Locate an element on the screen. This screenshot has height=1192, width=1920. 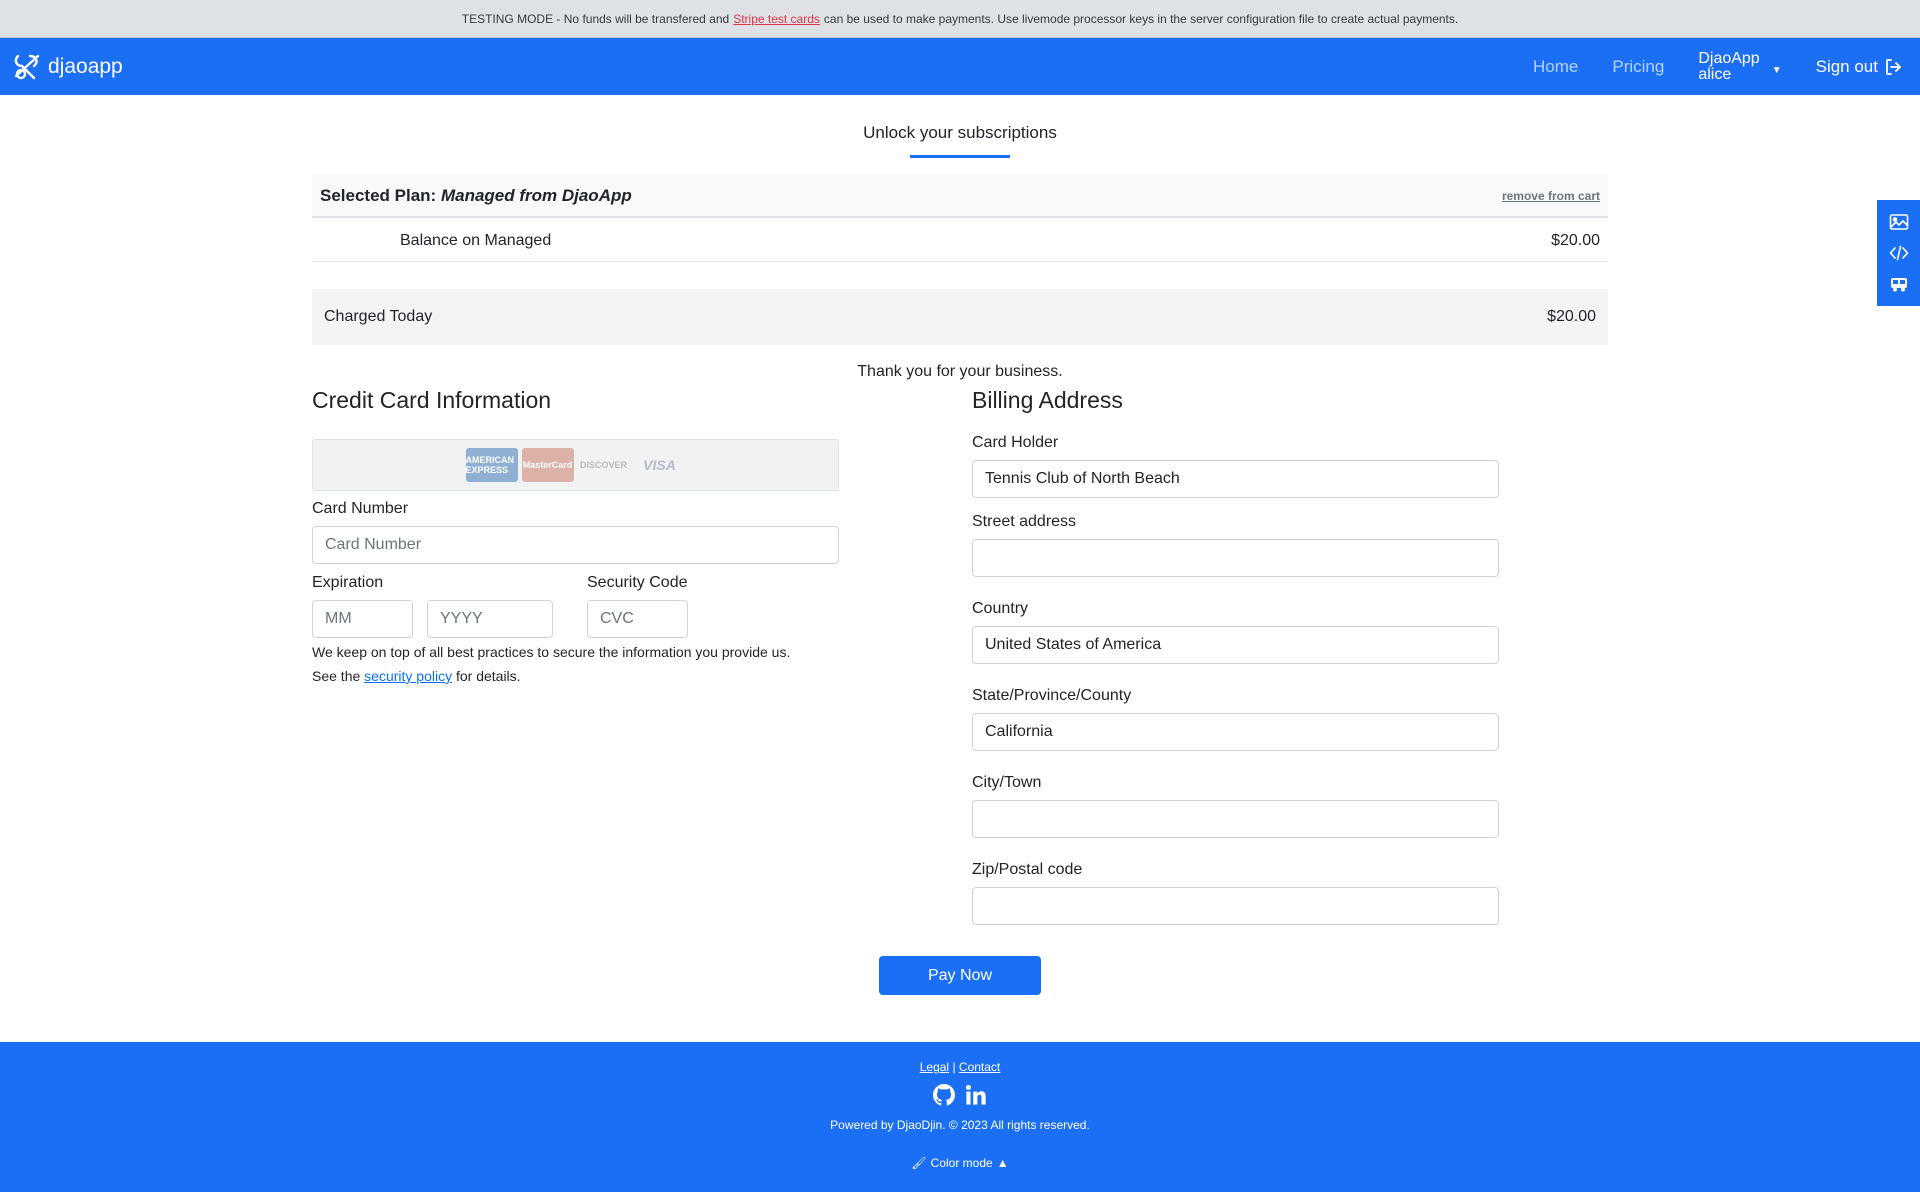
zip-input is located at coordinates (1235, 906).